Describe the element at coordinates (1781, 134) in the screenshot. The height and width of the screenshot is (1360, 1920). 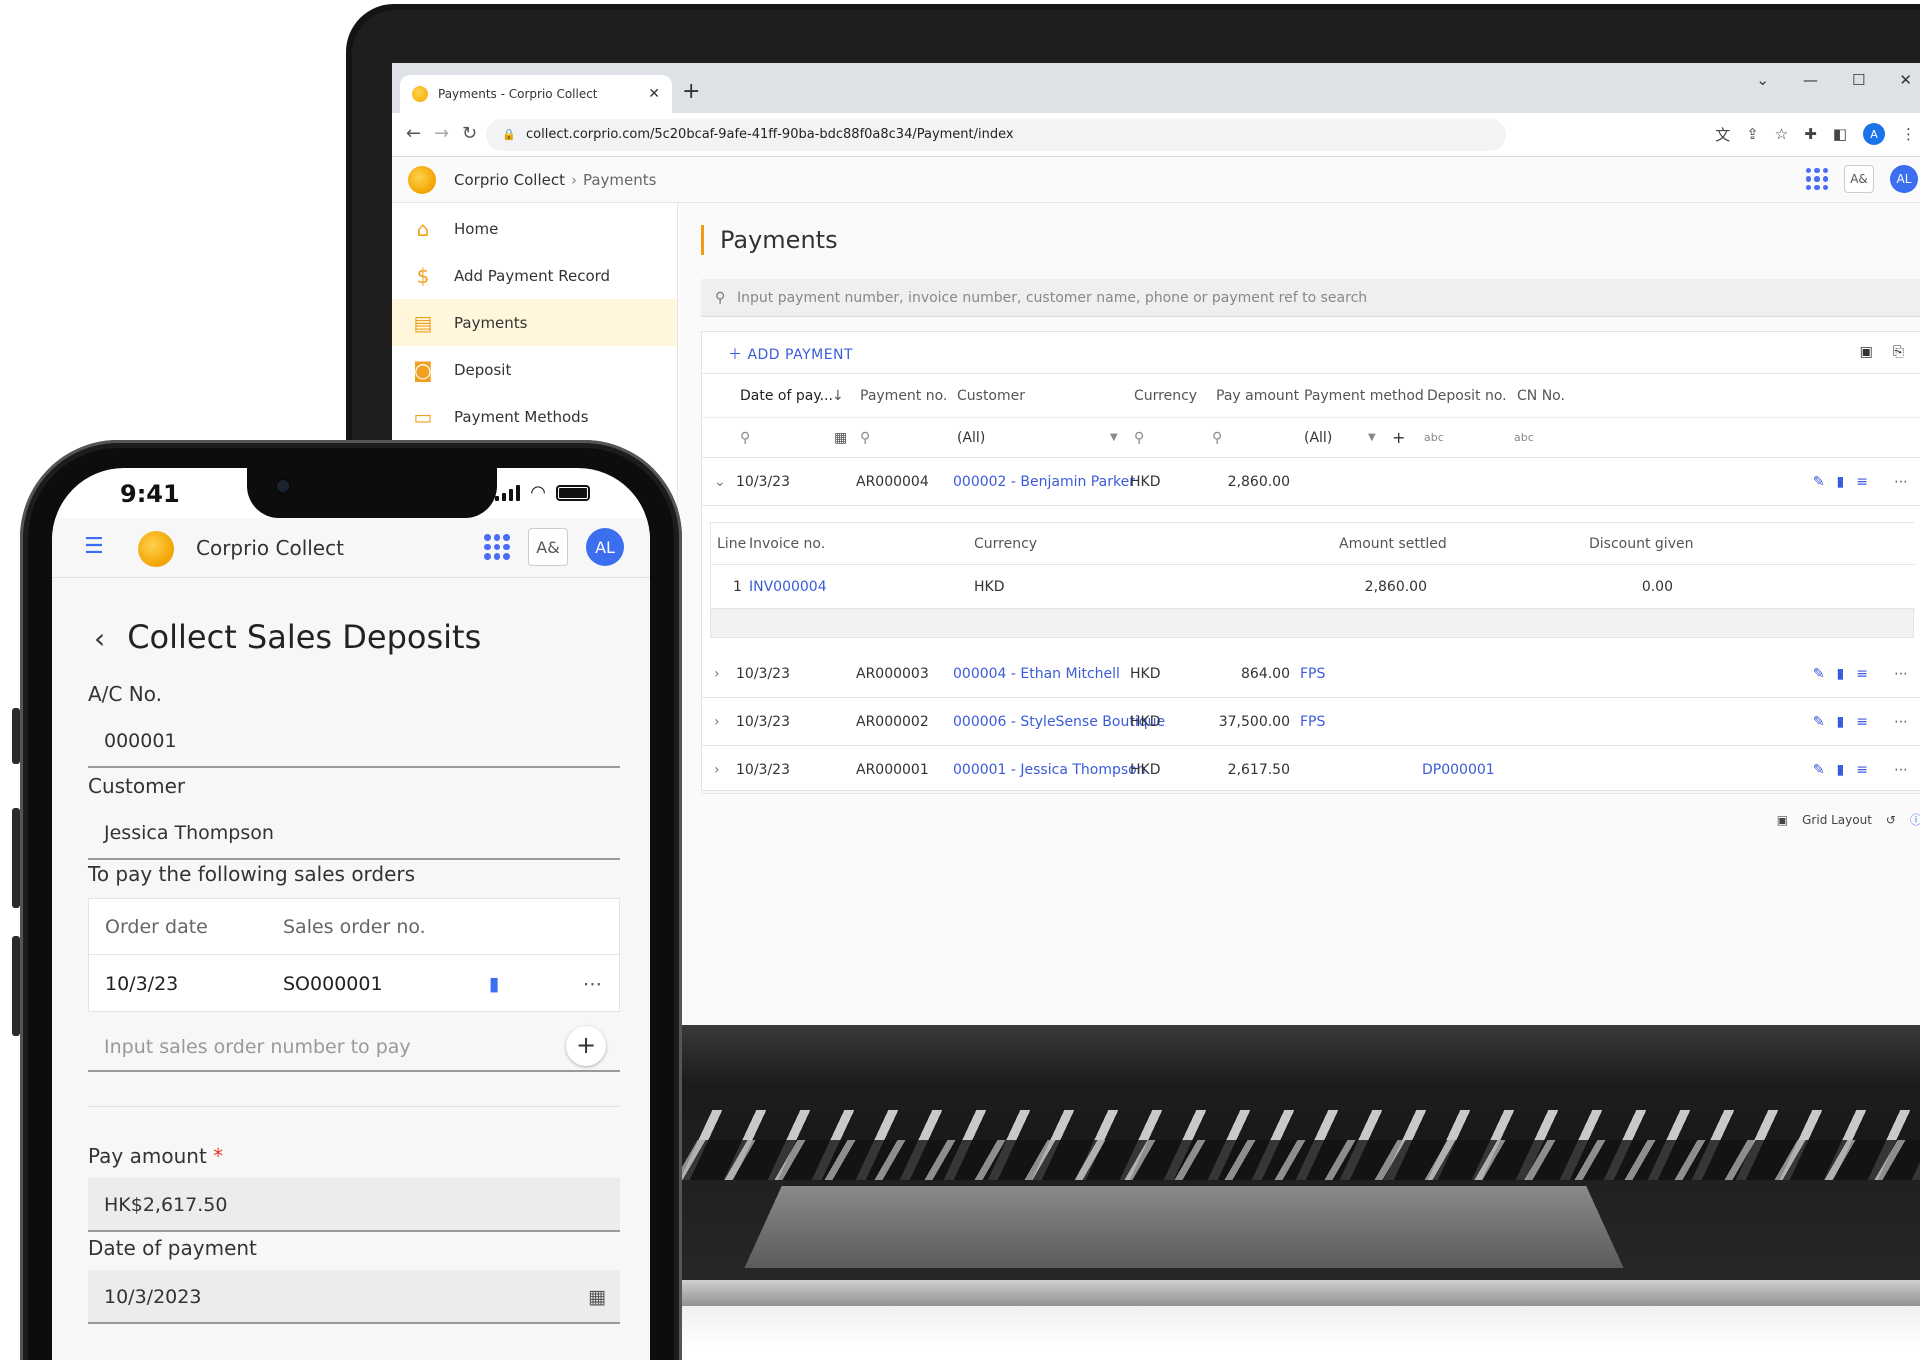
I see `bookmark-star-icon: ☆` at that location.